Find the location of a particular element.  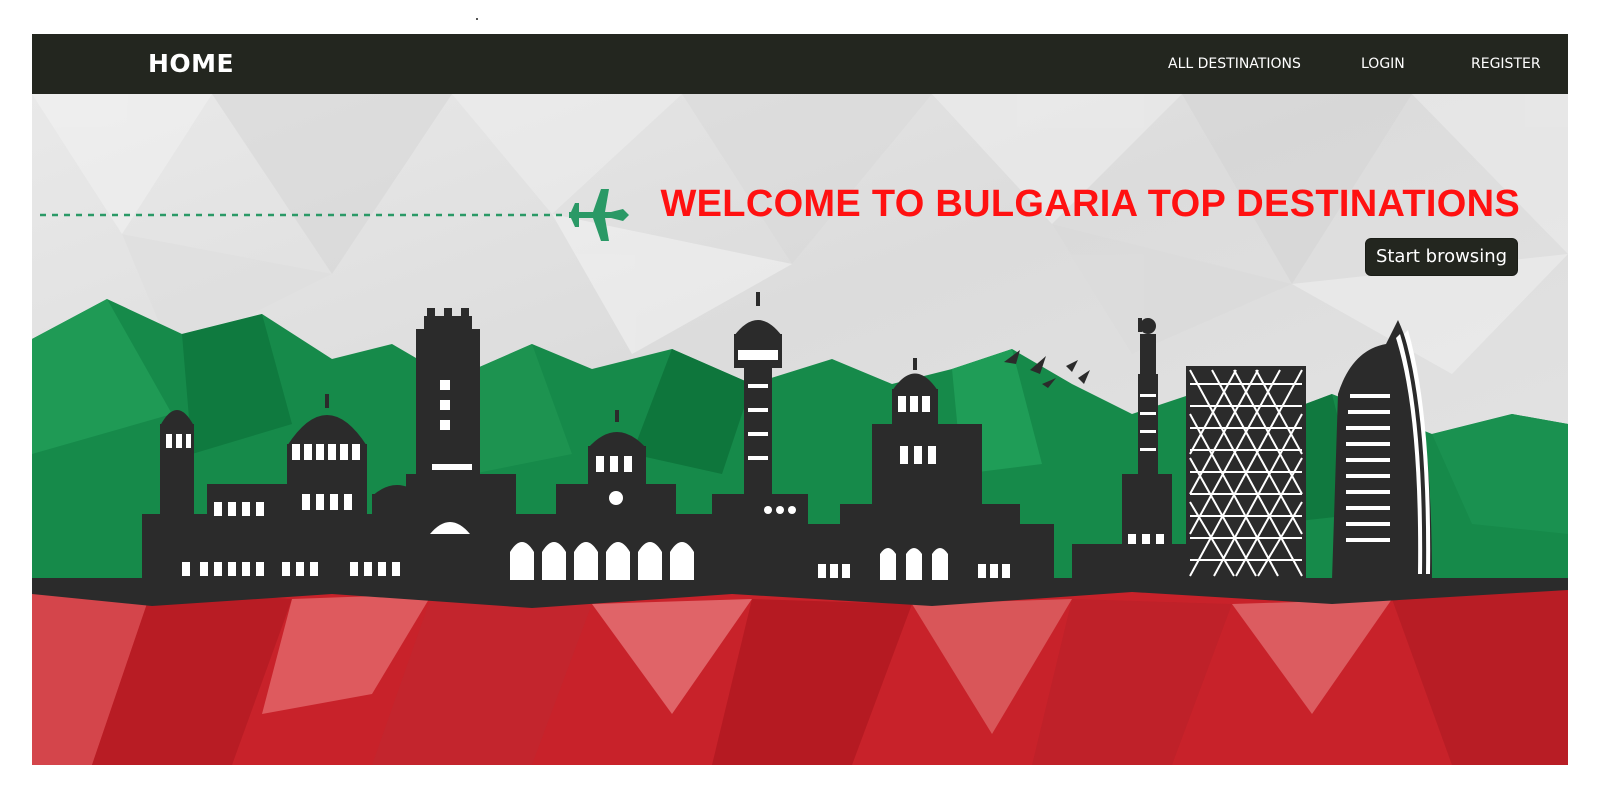

login-link: LOGIN is located at coordinates (1383, 64).